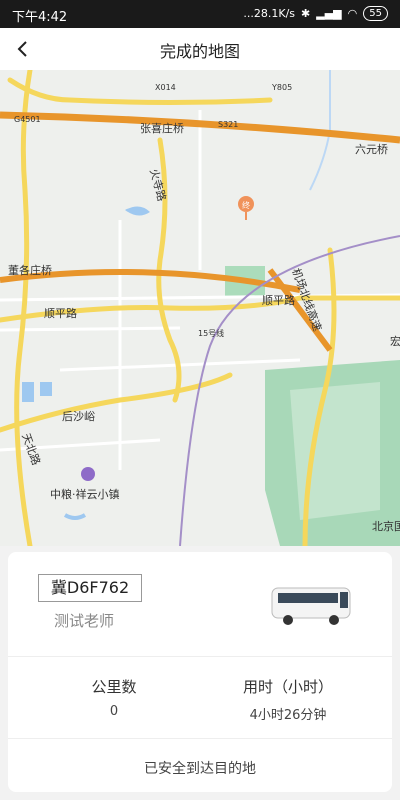  What do you see at coordinates (78, 416) in the screenshot?
I see `map-label-houshayu: 后沙峪` at bounding box center [78, 416].